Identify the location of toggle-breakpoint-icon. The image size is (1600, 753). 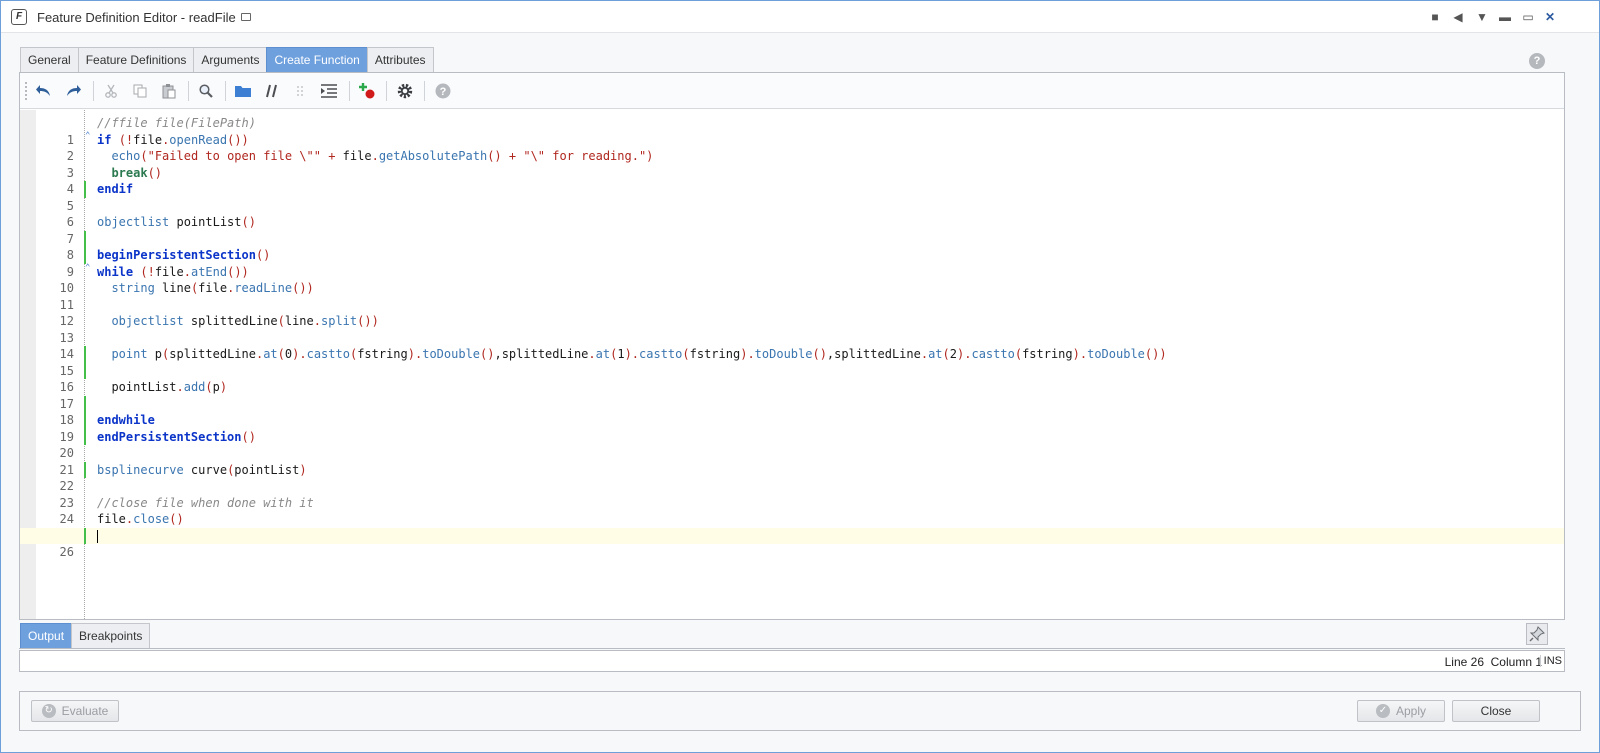
(367, 91).